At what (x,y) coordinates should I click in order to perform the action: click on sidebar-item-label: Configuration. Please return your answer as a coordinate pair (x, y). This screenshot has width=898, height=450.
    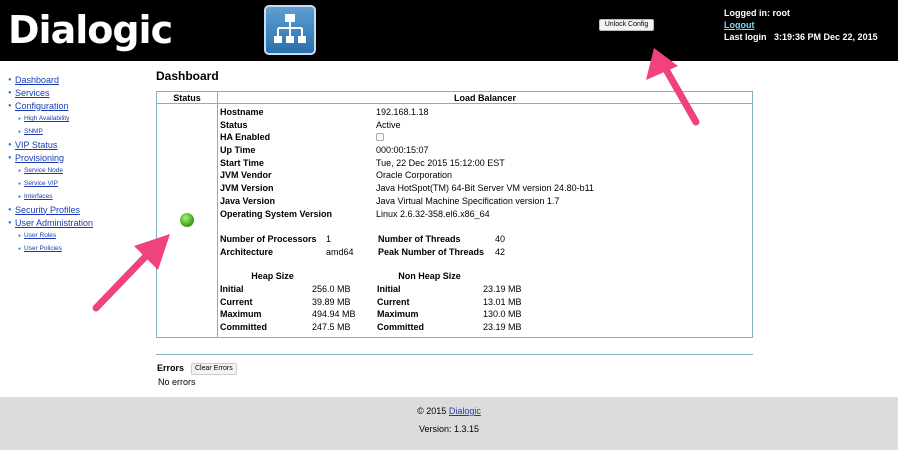
    Looking at the image, I should click on (42, 106).